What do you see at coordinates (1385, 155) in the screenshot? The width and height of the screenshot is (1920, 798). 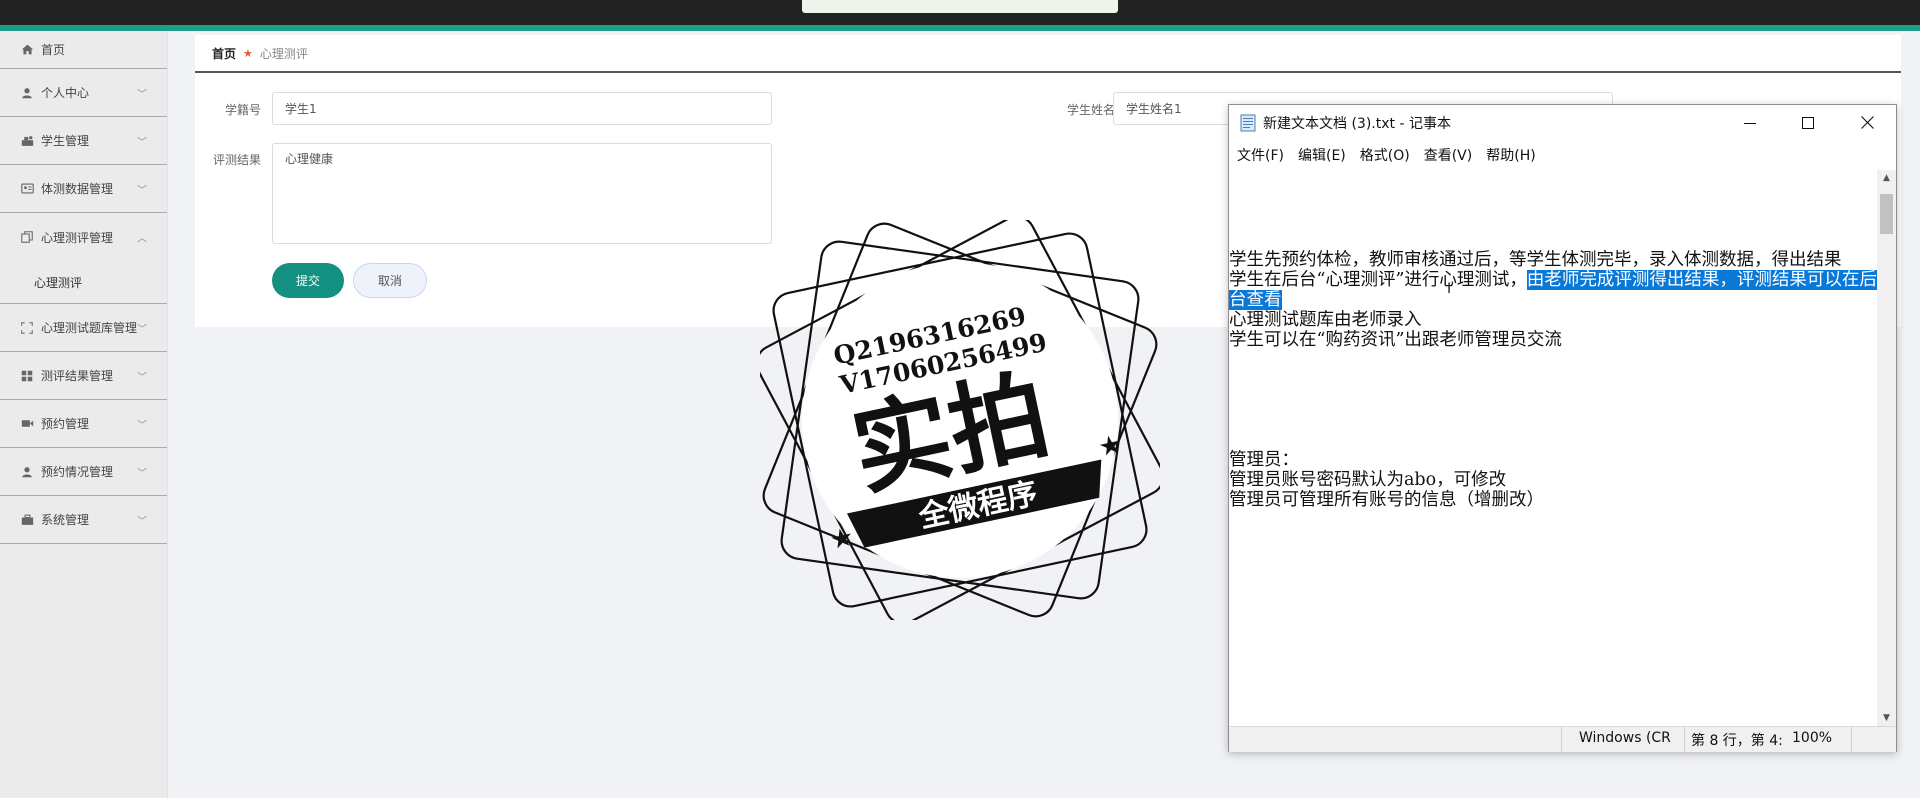 I see `menu-format: 格式(O)` at bounding box center [1385, 155].